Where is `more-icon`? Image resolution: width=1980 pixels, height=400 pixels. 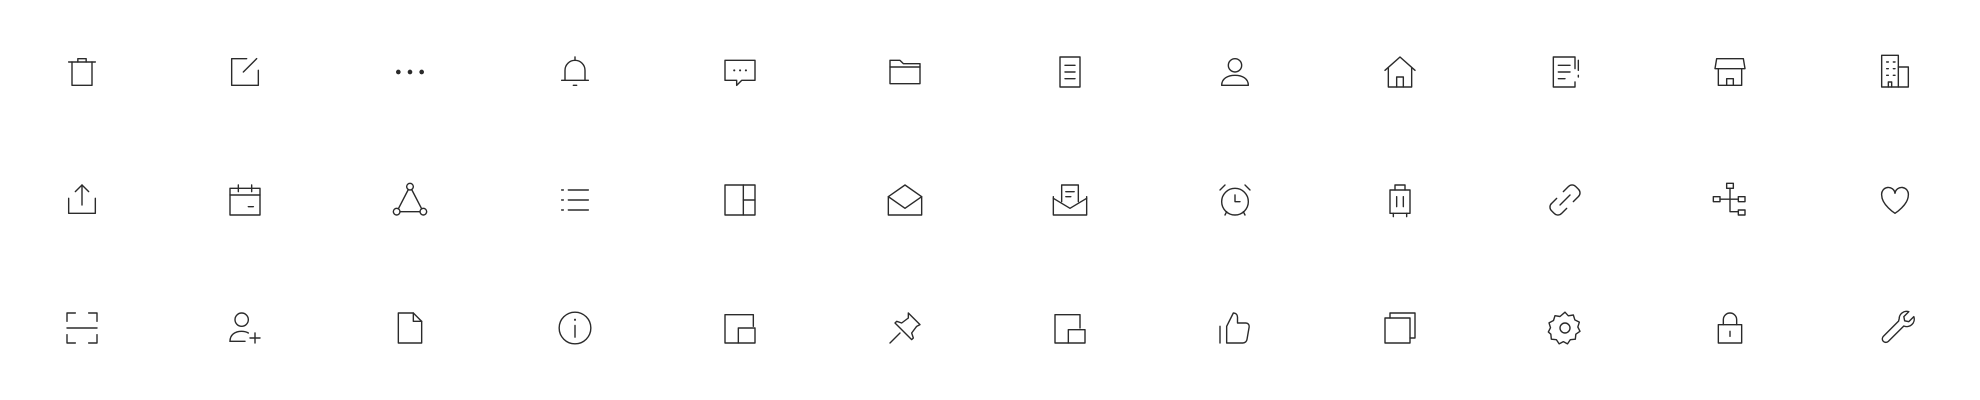
more-icon is located at coordinates (410, 72).